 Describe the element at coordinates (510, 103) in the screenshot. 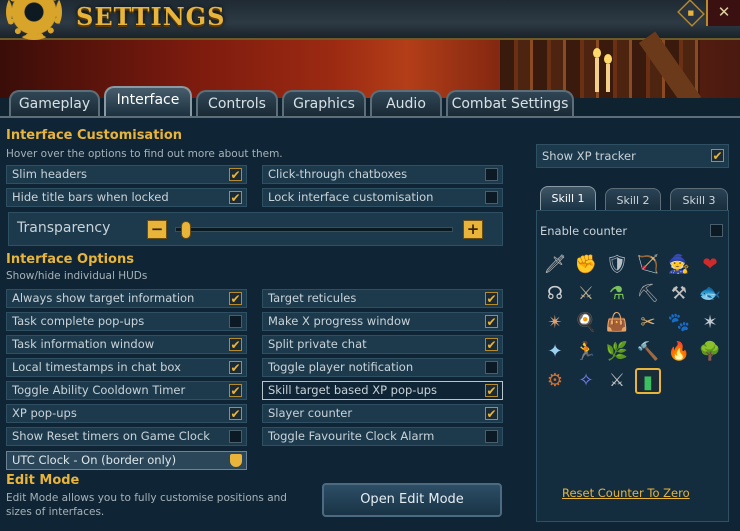

I see `tab-combat-settings: Combat Settings` at that location.